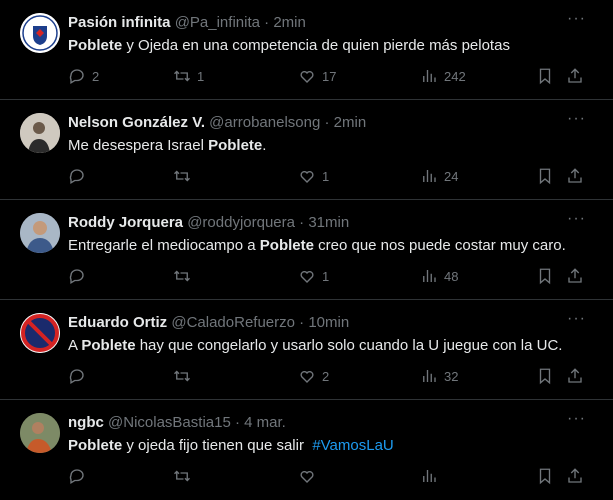 The height and width of the screenshot is (500, 613). I want to click on reply-button: 2, so click(83, 76).